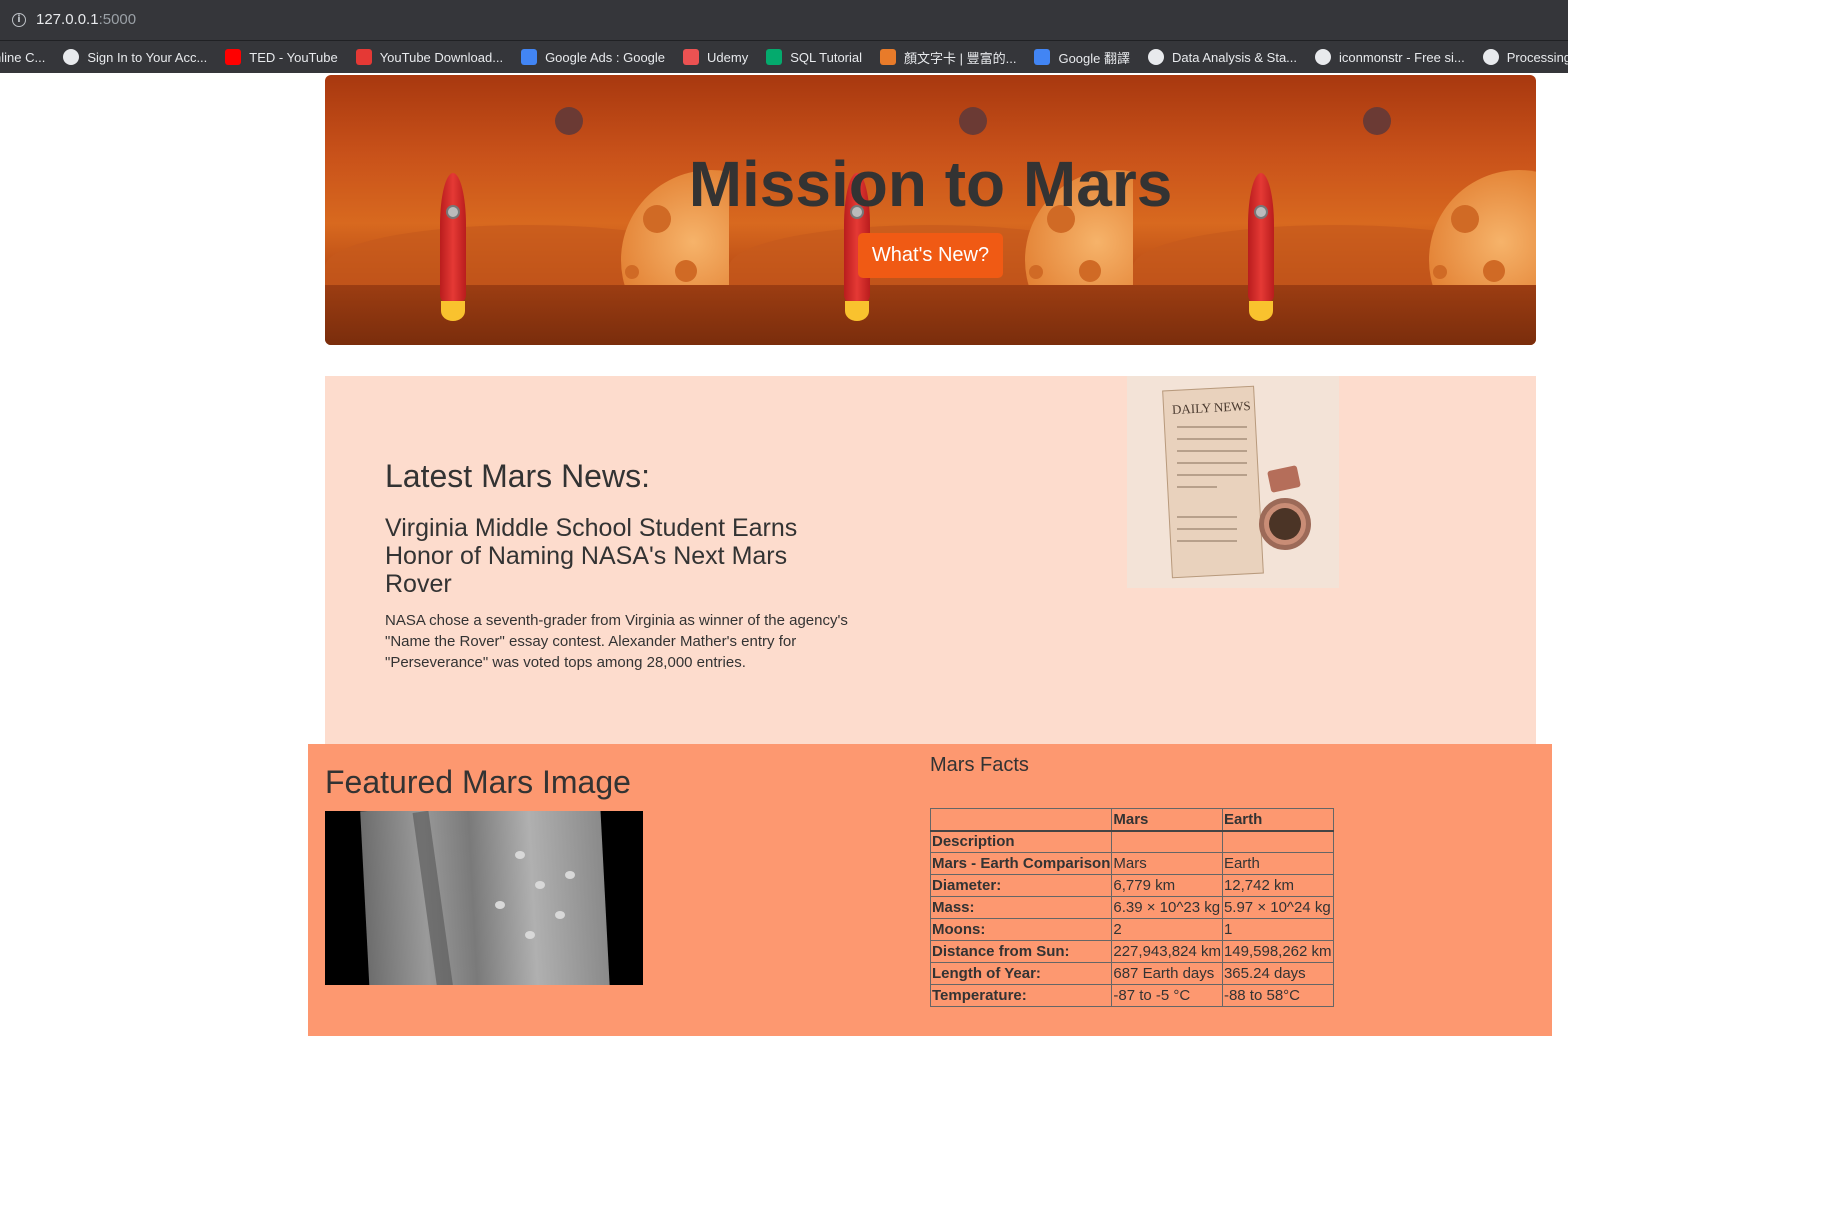  I want to click on column-header, so click(1021, 820).